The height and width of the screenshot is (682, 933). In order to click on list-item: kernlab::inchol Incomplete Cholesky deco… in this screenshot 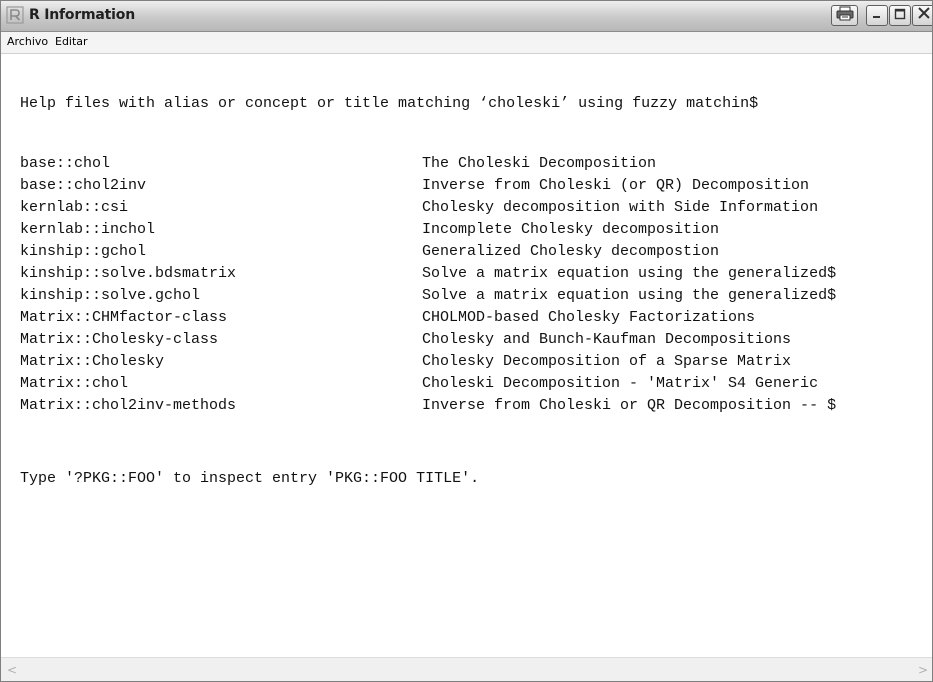, I will do `click(466, 232)`.